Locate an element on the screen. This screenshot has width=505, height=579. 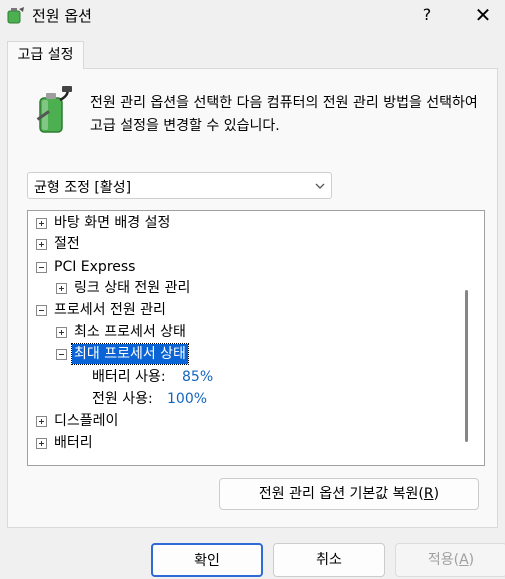
tree-item-label: 배터리 is located at coordinates (73, 443).